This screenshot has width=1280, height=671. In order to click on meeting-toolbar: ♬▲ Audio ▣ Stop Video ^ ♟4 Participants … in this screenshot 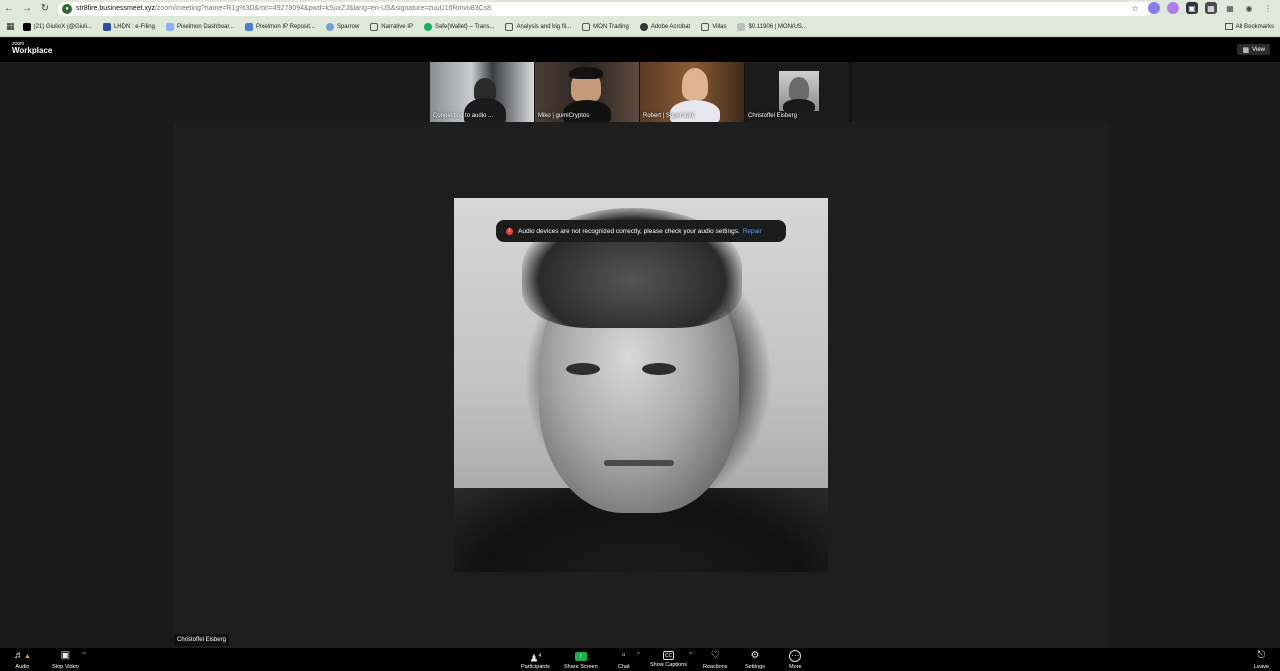, I will do `click(640, 659)`.